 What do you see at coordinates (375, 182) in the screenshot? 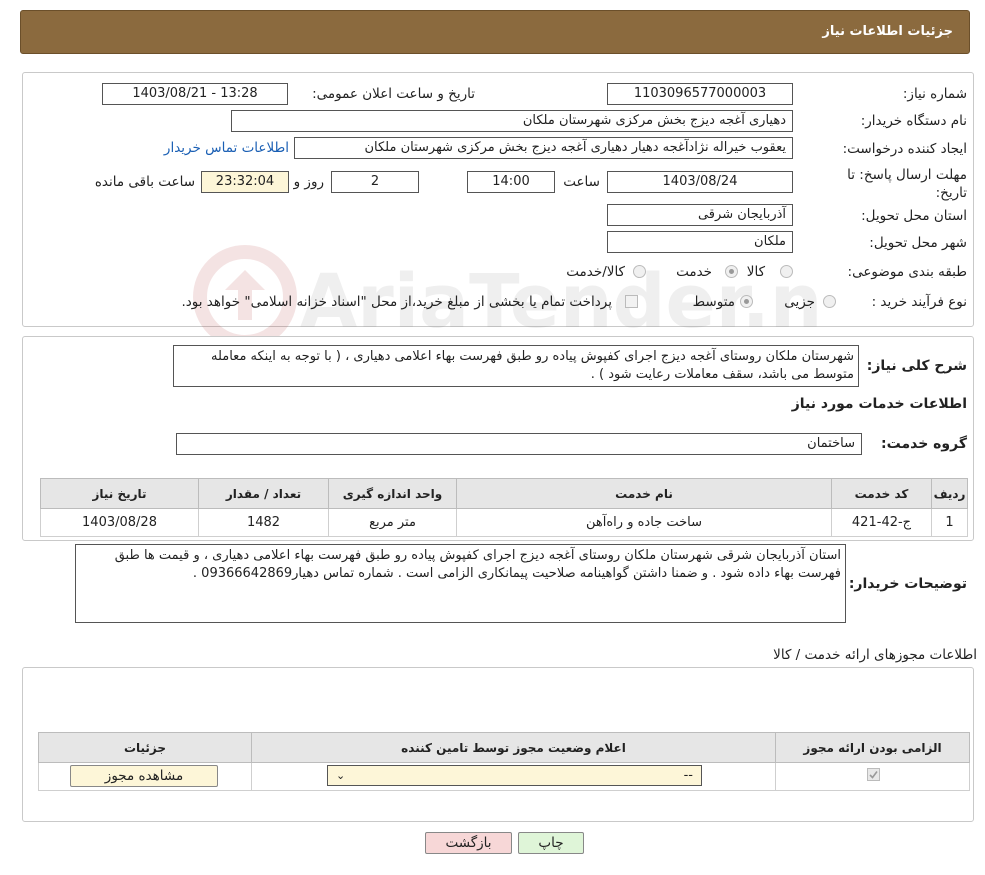
I see `days-field: 2` at bounding box center [375, 182].